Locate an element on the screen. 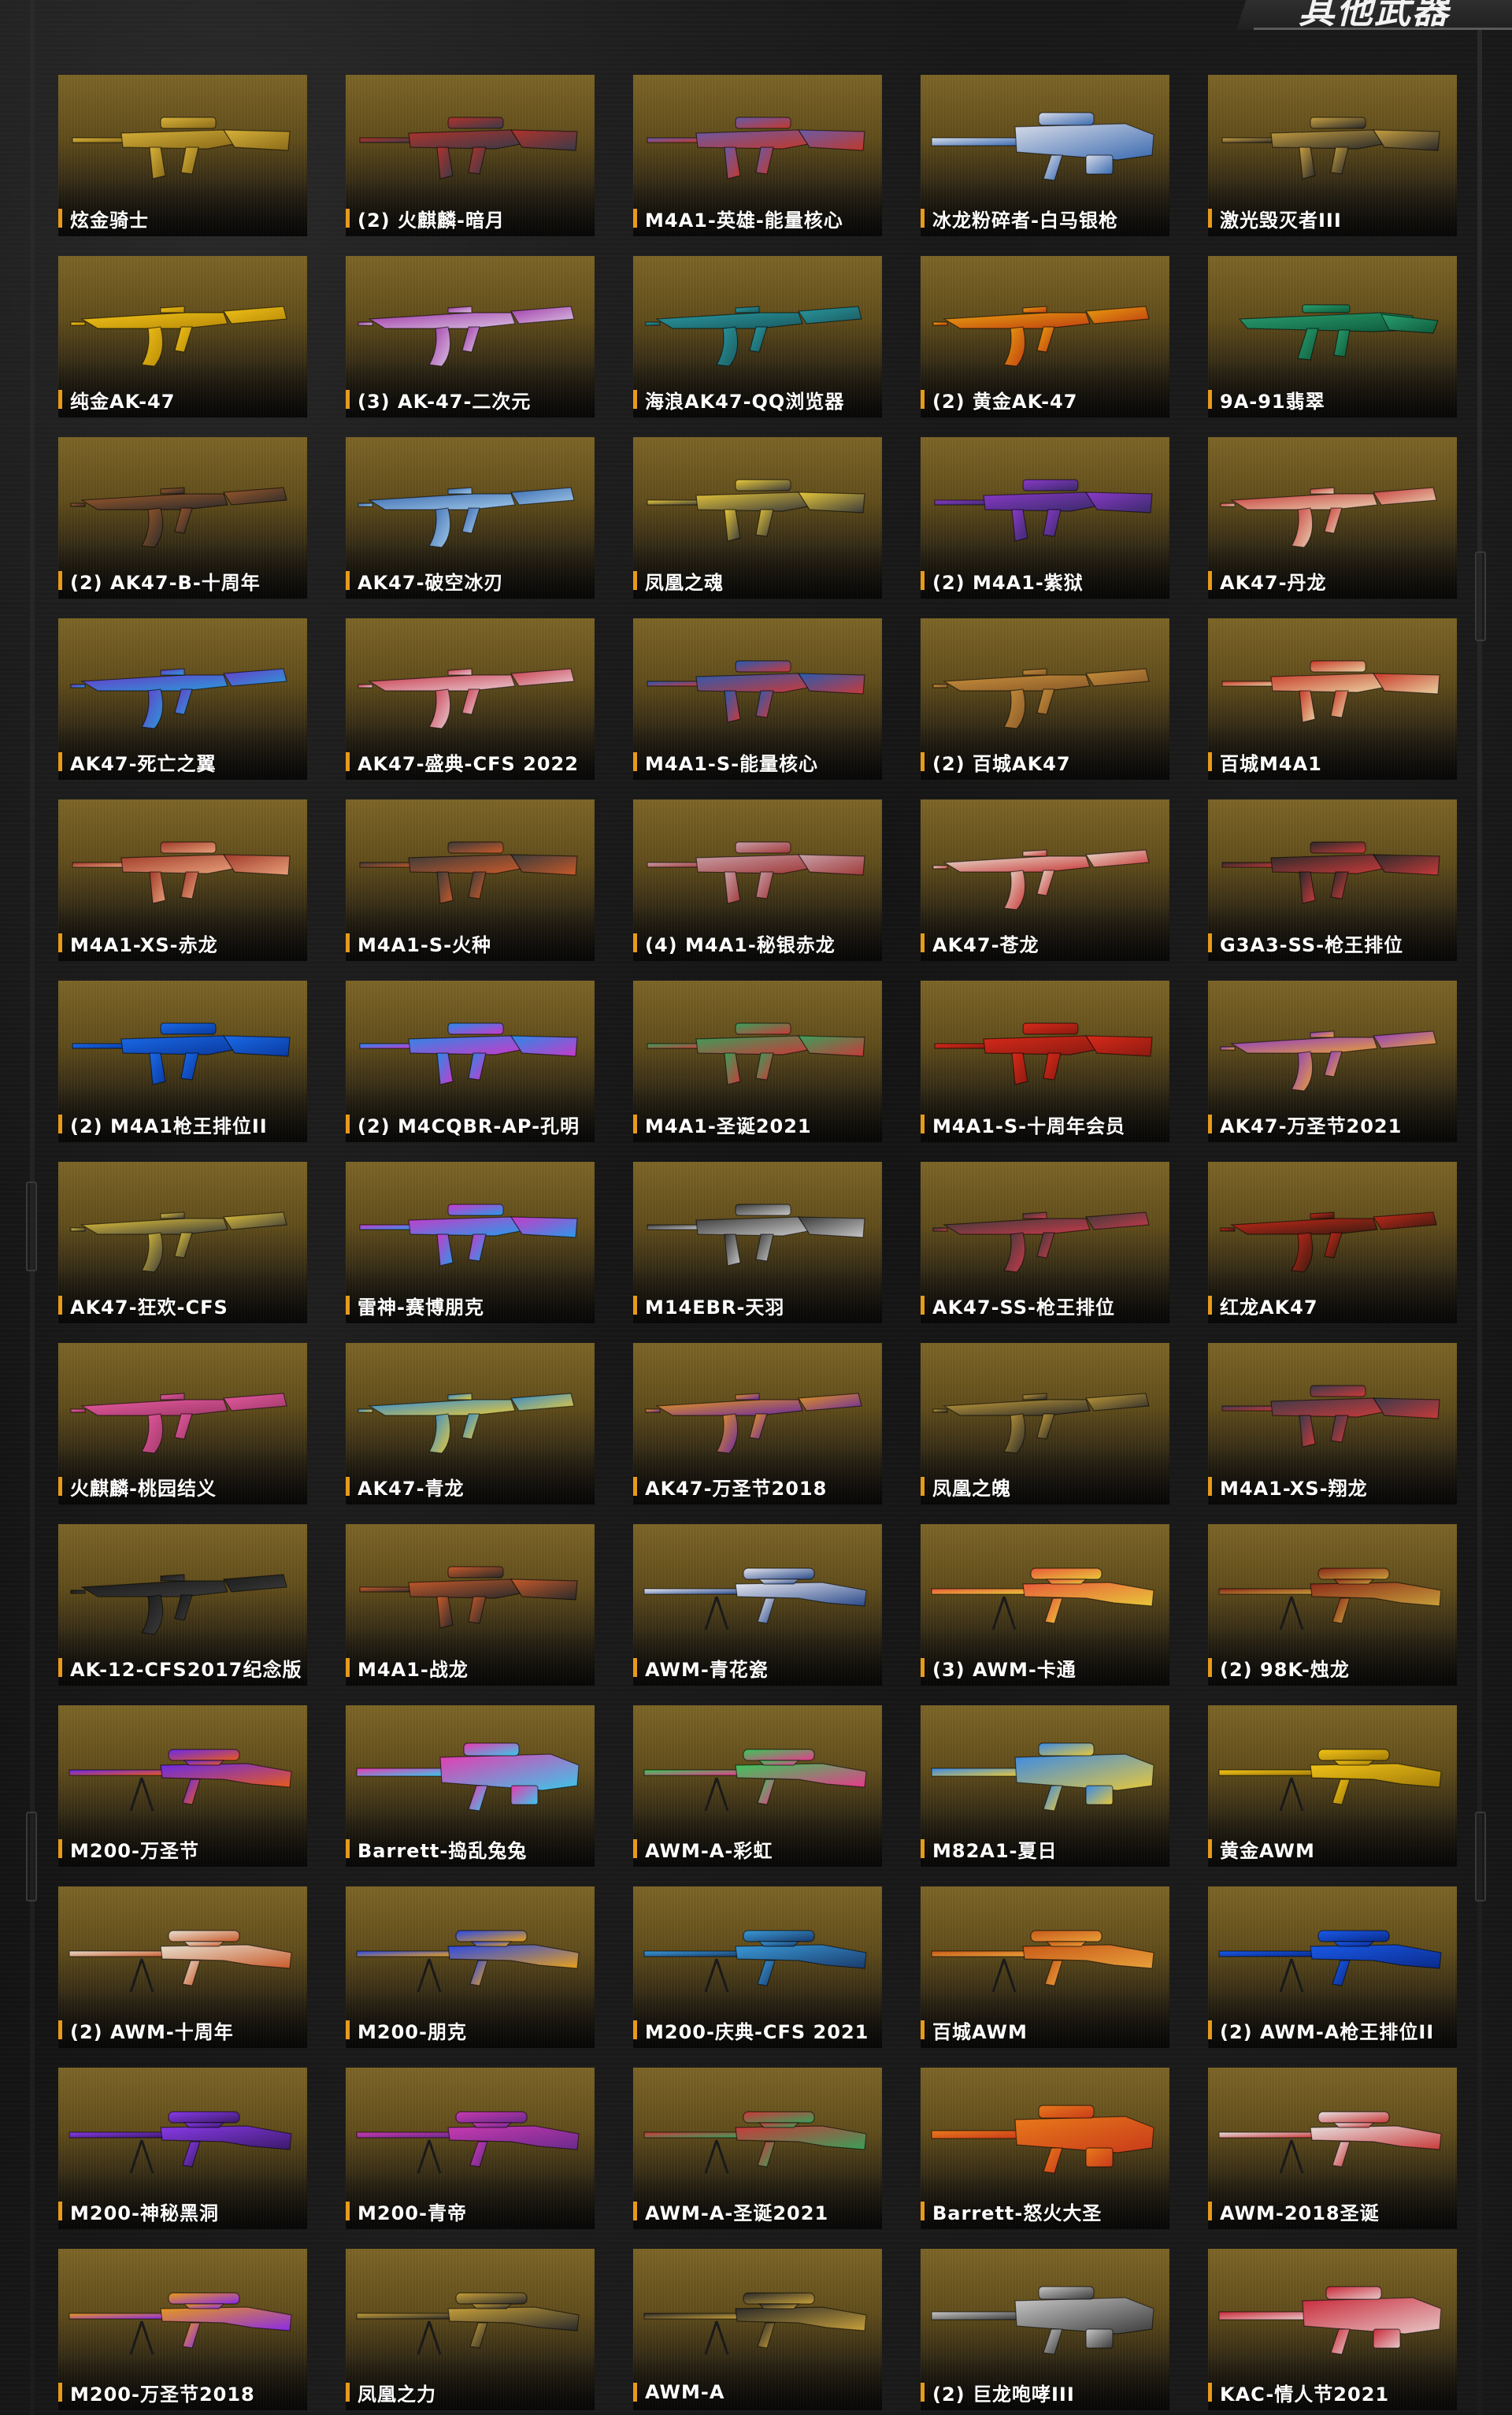  weapon-card: 海浪AK47-QQ浏览器 is located at coordinates (757, 336).